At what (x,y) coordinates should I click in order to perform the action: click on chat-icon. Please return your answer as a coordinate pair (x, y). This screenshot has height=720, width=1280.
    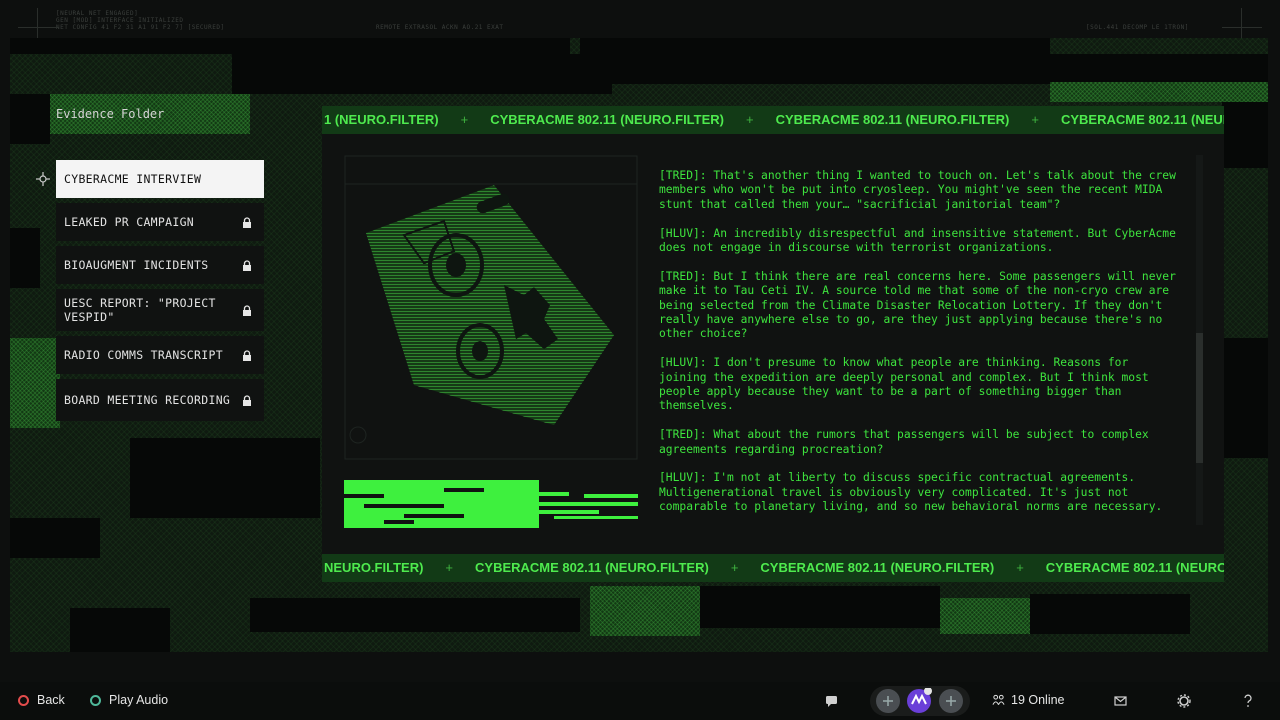
    Looking at the image, I should click on (831, 701).